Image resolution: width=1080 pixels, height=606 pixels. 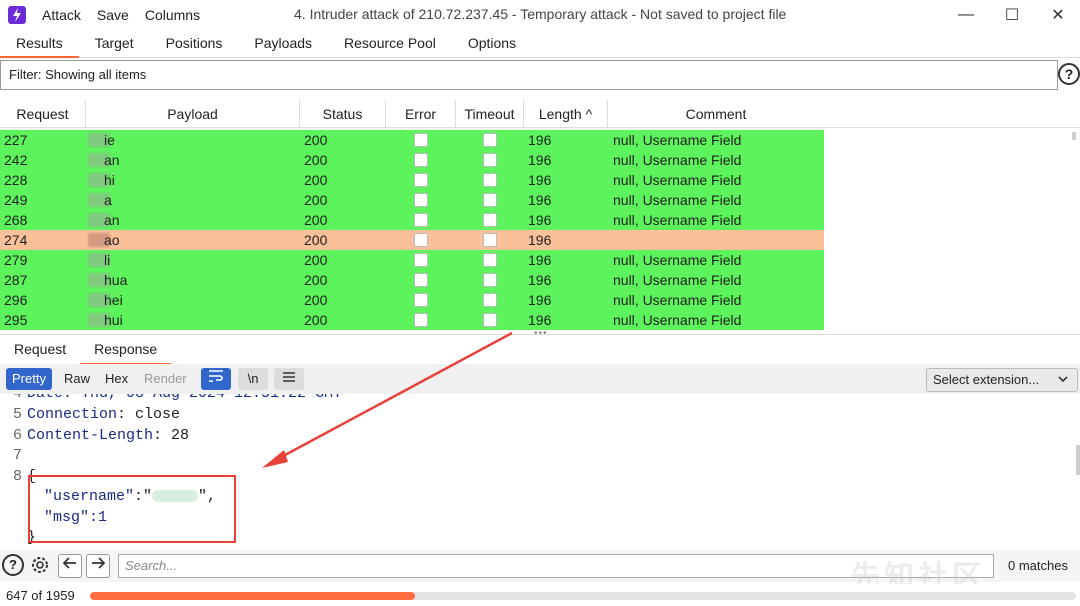 What do you see at coordinates (289, 379) in the screenshot?
I see `menu-icon` at bounding box center [289, 379].